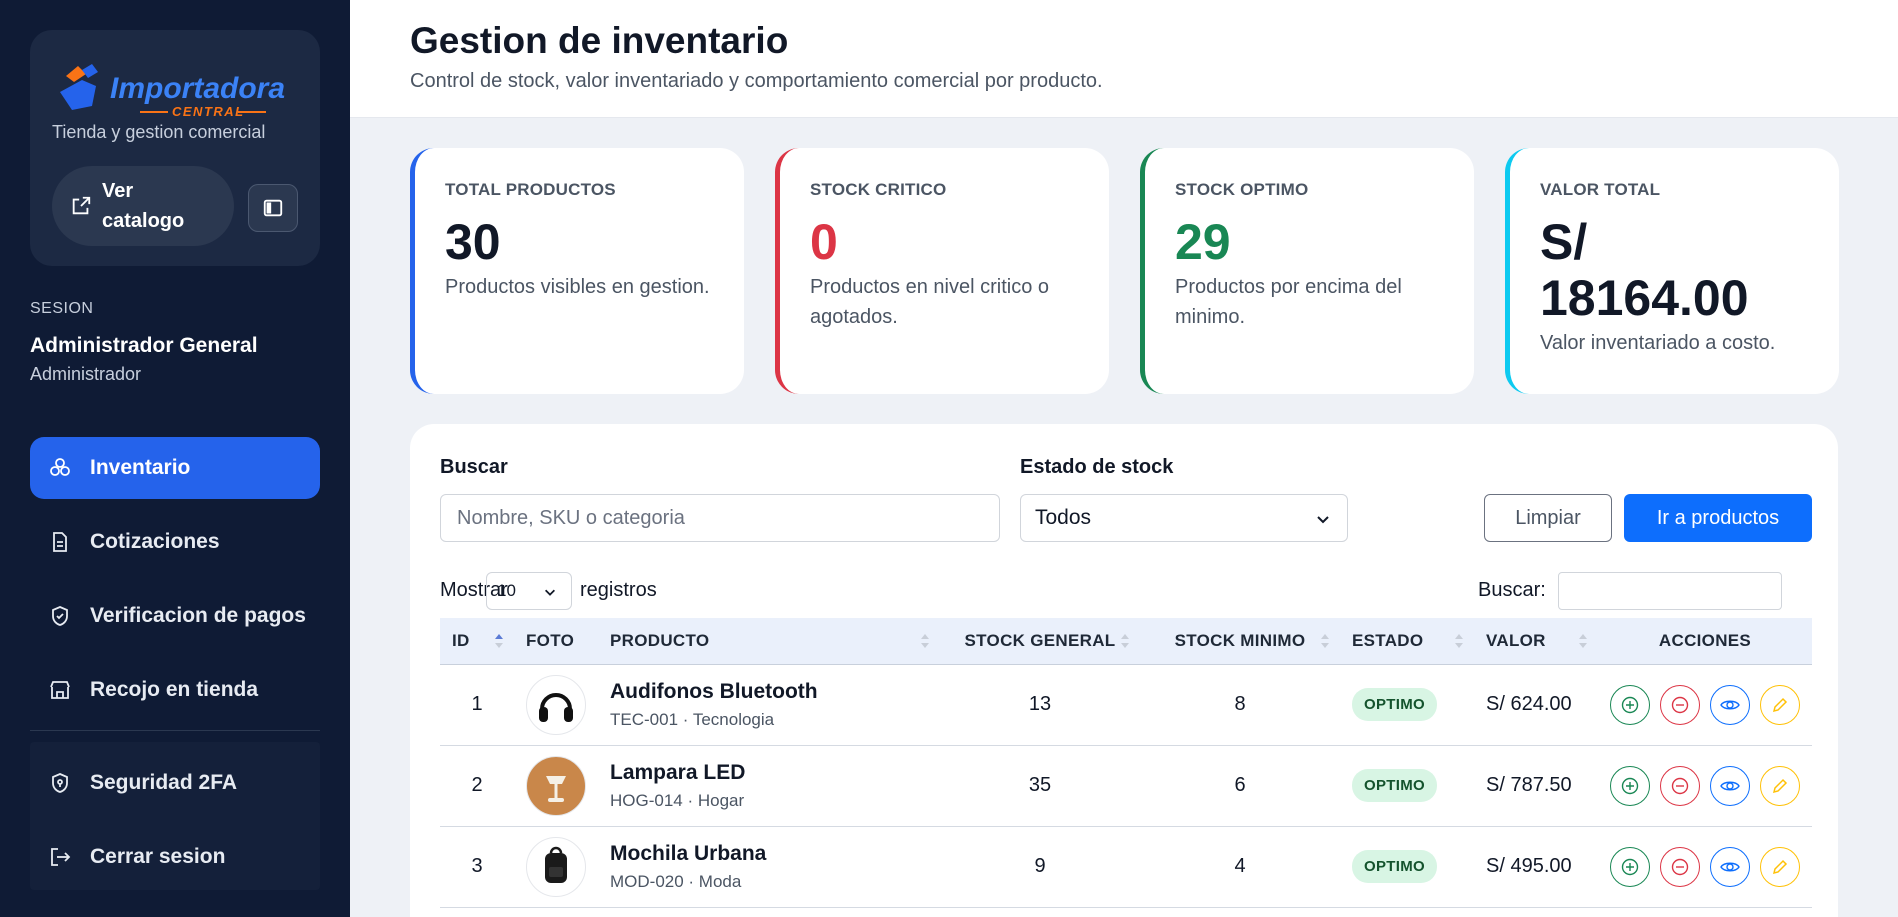 The width and height of the screenshot is (1898, 917). Describe the element at coordinates (769, 704) in the screenshot. I see `cell-product: Audifonos Bluetooth TEC-001 · Tecnologia` at that location.